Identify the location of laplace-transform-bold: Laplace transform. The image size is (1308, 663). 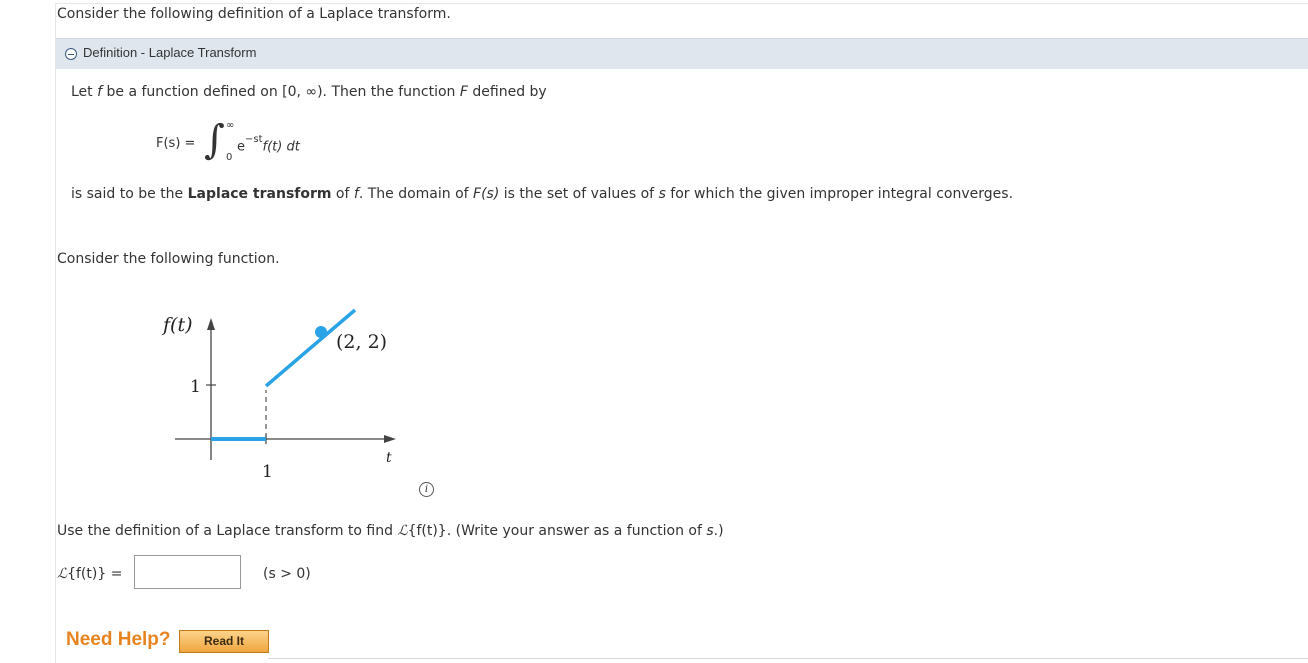
(259, 194).